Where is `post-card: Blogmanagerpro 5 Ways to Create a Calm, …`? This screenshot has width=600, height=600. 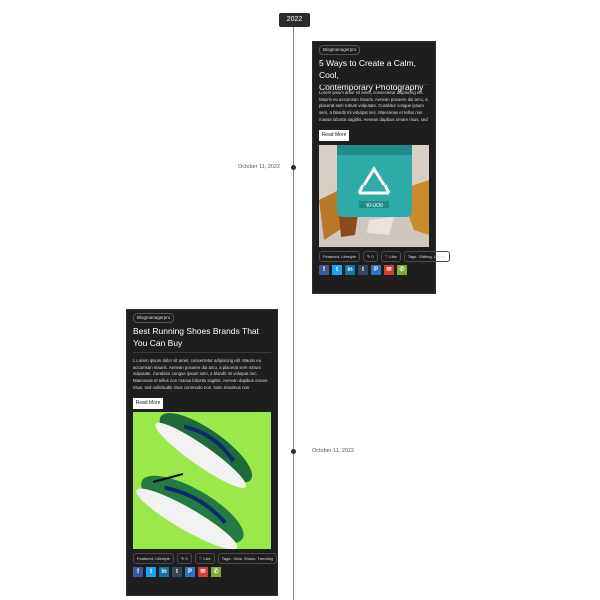 post-card: Blogmanagerpro 5 Ways to Create a Calm, … is located at coordinates (381, 167).